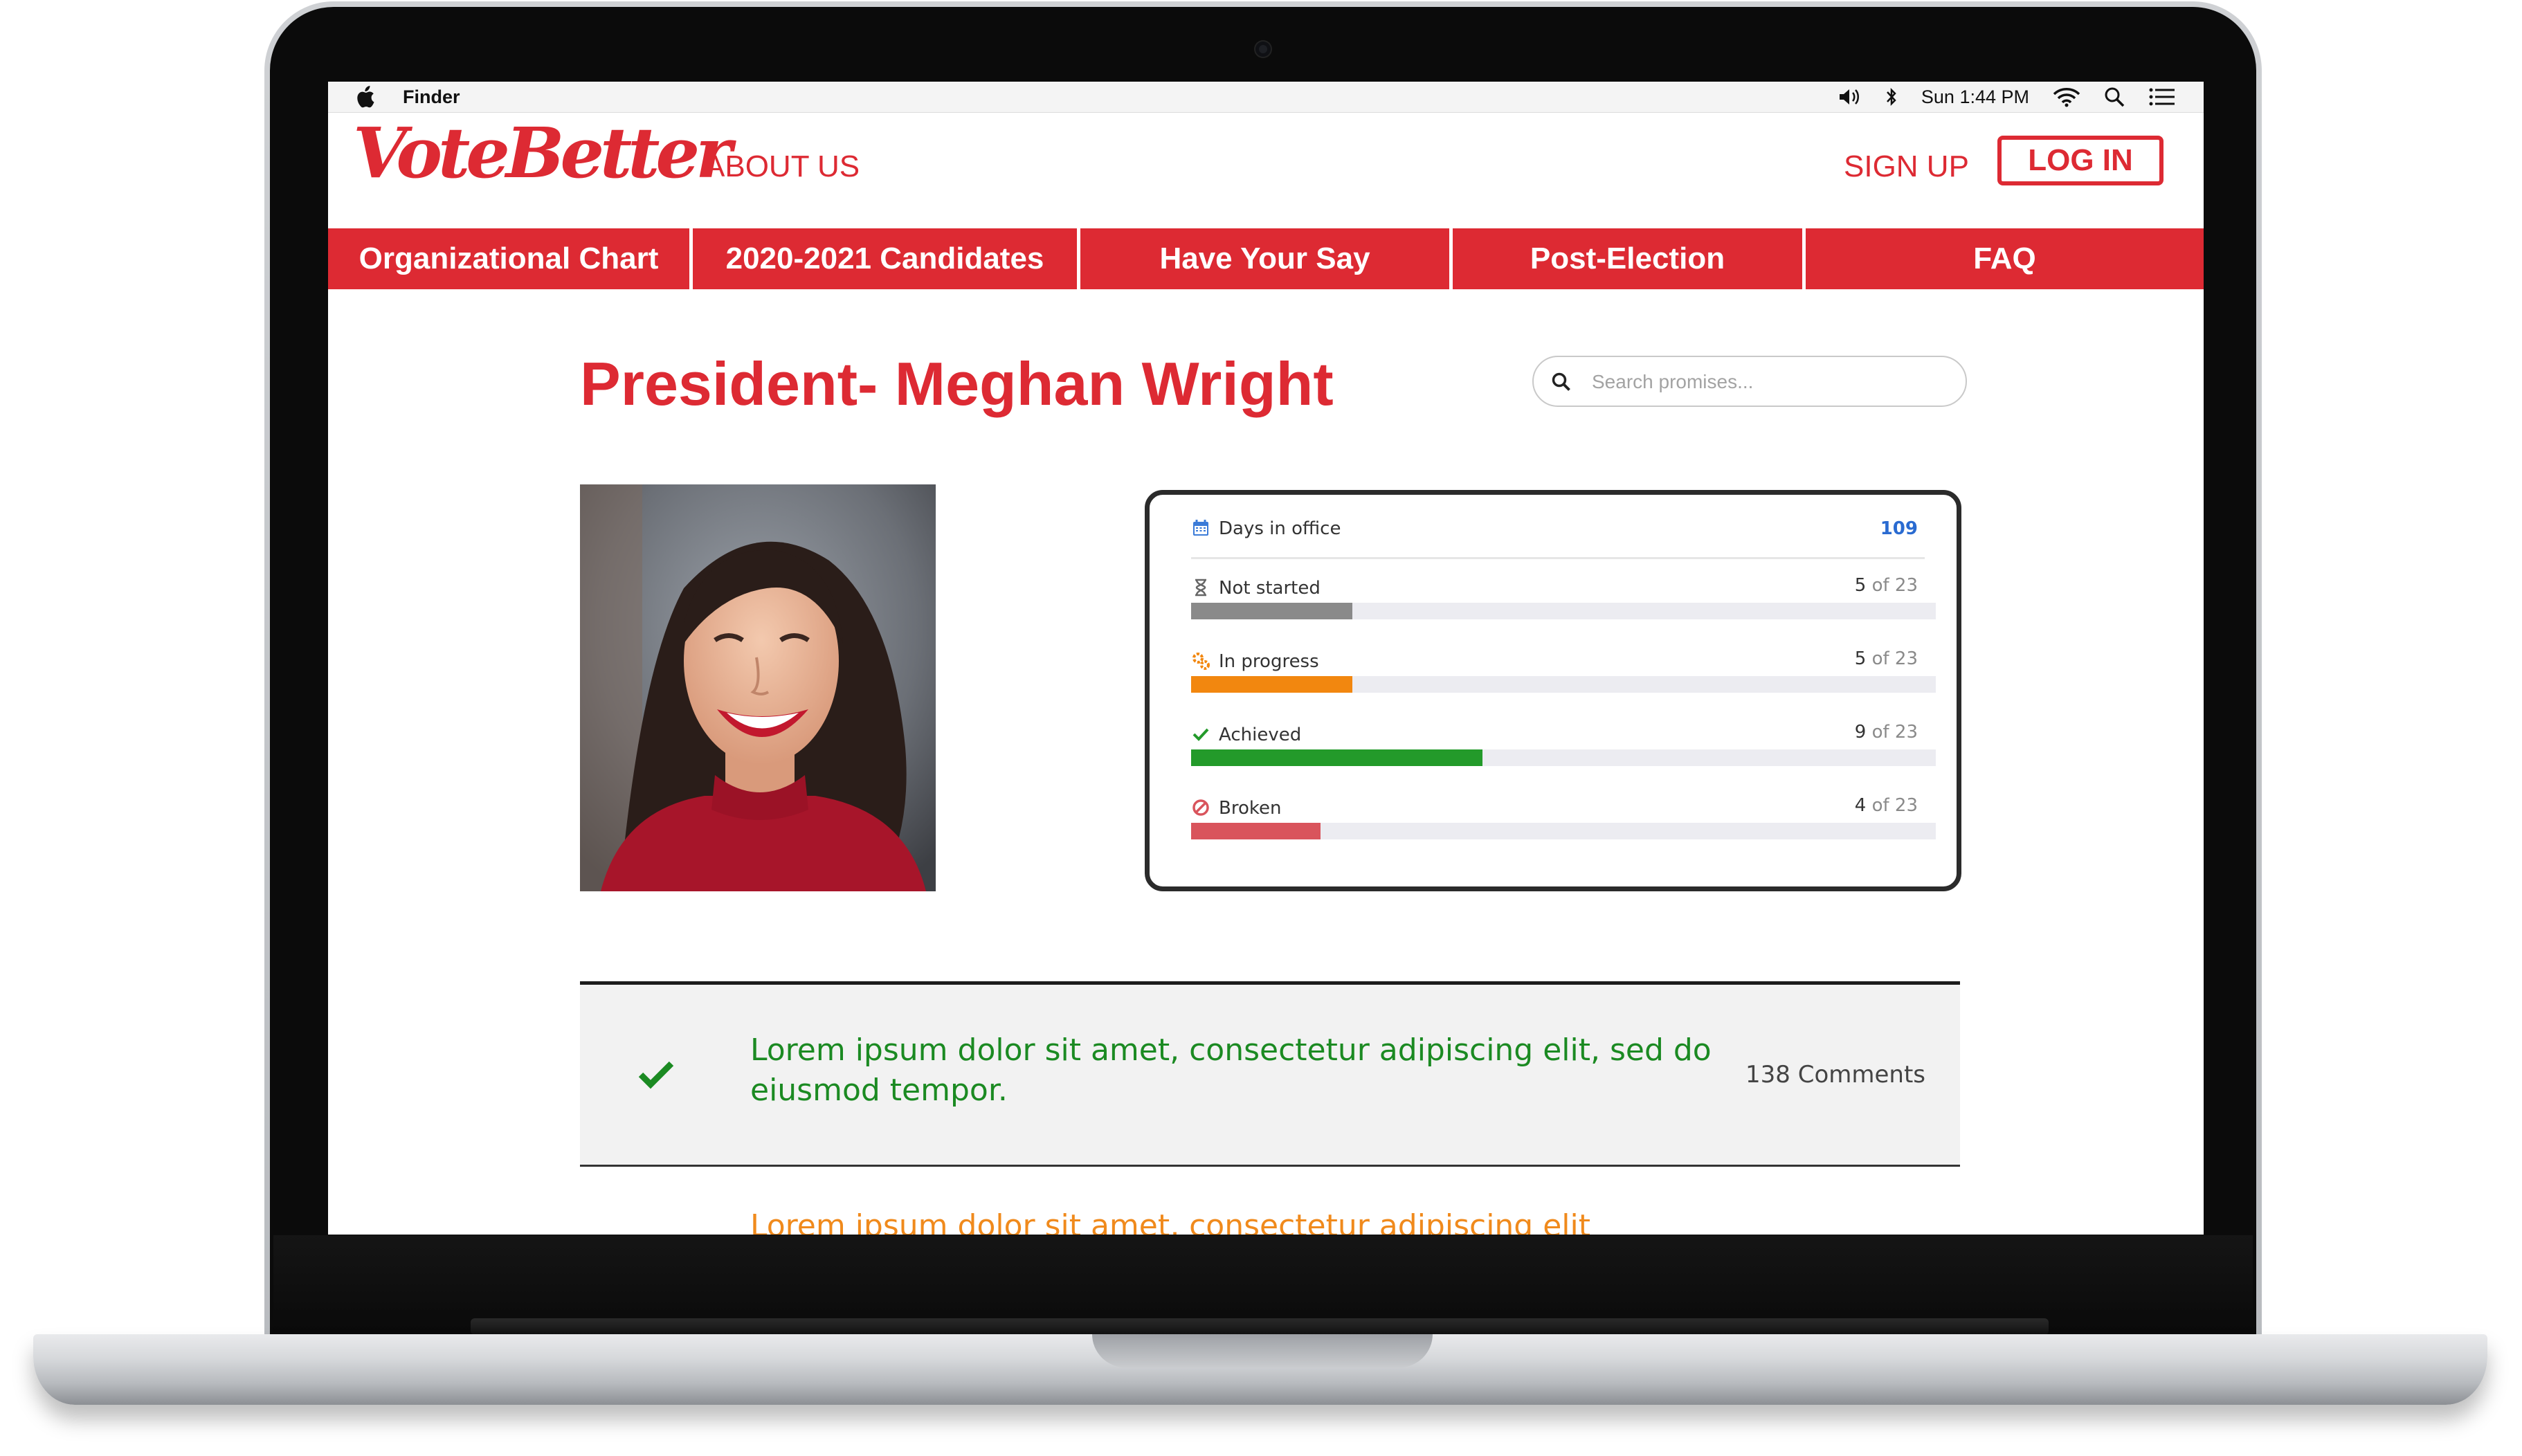 The image size is (2522, 1456). Describe the element at coordinates (1850, 97) in the screenshot. I see `volume-icon` at that location.